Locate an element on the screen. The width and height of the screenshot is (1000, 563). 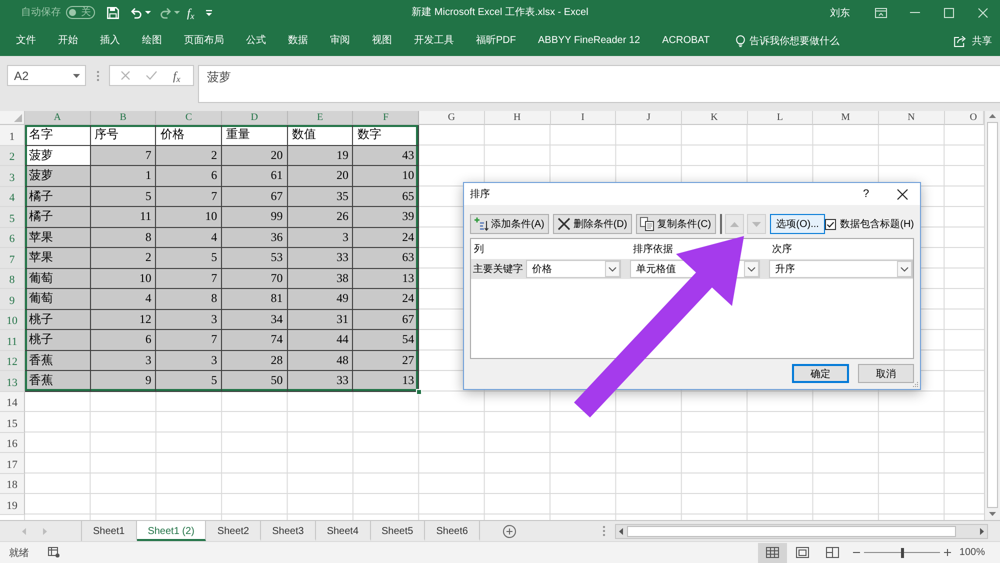
row-header: 1 is located at coordinates (12, 135).